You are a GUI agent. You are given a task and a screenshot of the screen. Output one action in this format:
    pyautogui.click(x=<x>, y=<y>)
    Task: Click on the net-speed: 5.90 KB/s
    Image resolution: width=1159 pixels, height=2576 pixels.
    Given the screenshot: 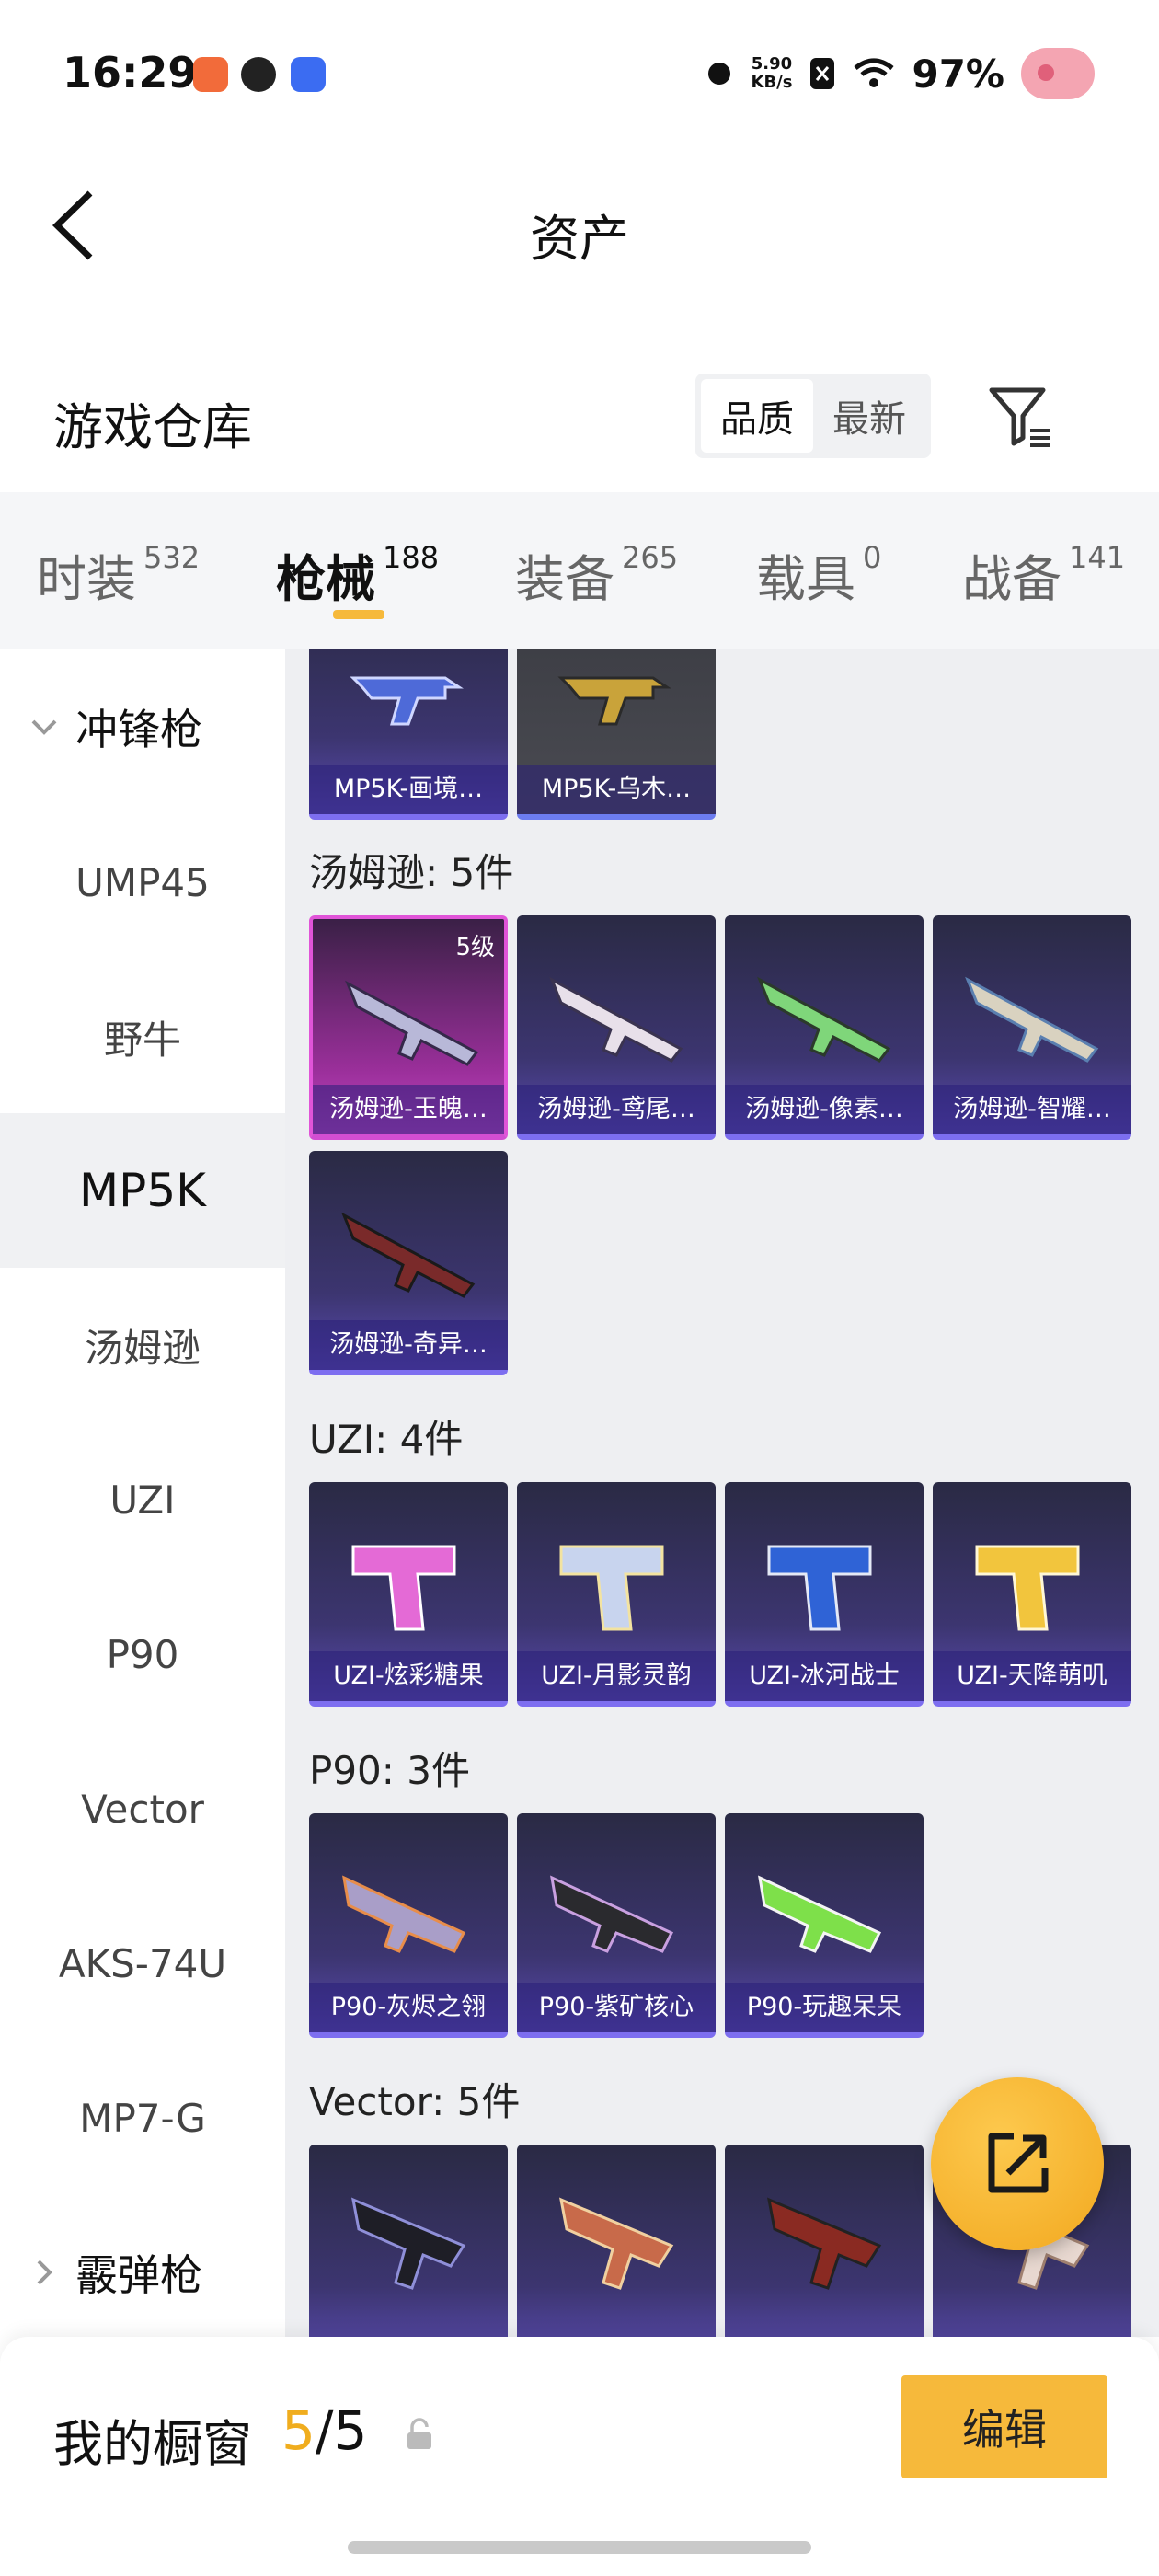 What is the action you would take?
    pyautogui.click(x=772, y=73)
    